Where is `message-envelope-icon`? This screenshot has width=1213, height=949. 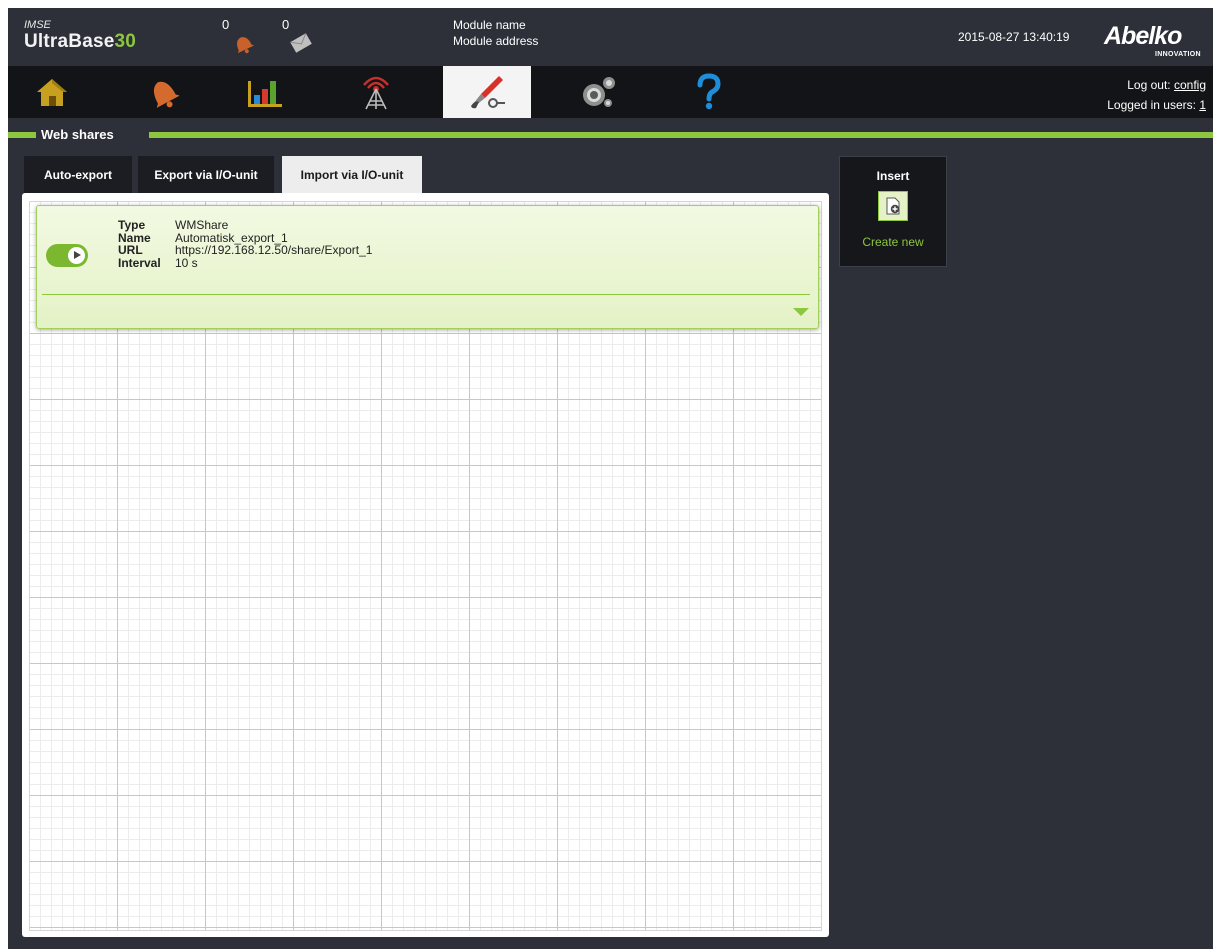
message-envelope-icon is located at coordinates (301, 43).